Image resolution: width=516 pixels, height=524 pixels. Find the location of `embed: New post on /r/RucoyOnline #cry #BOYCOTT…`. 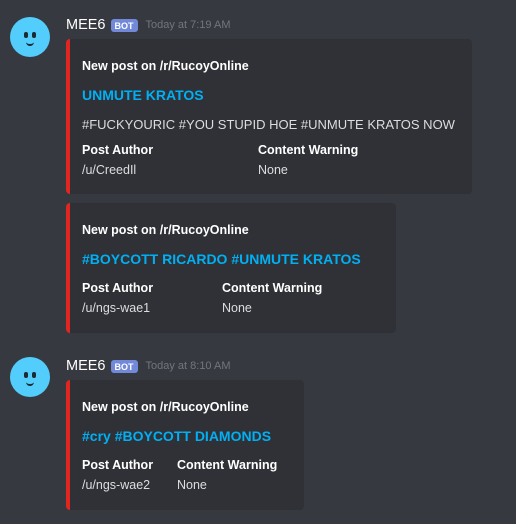

embed: New post on /r/RucoyOnline #cry #BOYCOTT… is located at coordinates (185, 445).